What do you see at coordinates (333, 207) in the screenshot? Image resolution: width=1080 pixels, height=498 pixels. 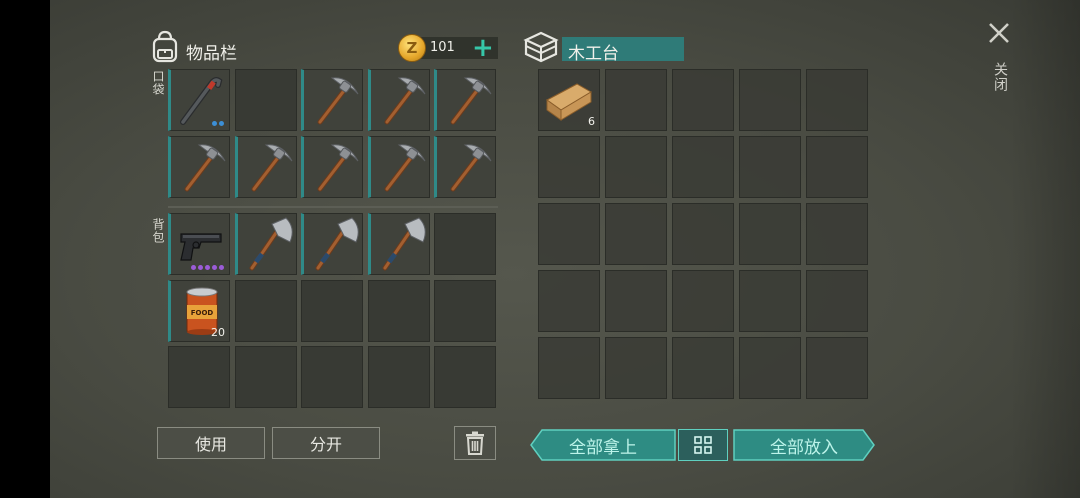 I see `section-divider` at bounding box center [333, 207].